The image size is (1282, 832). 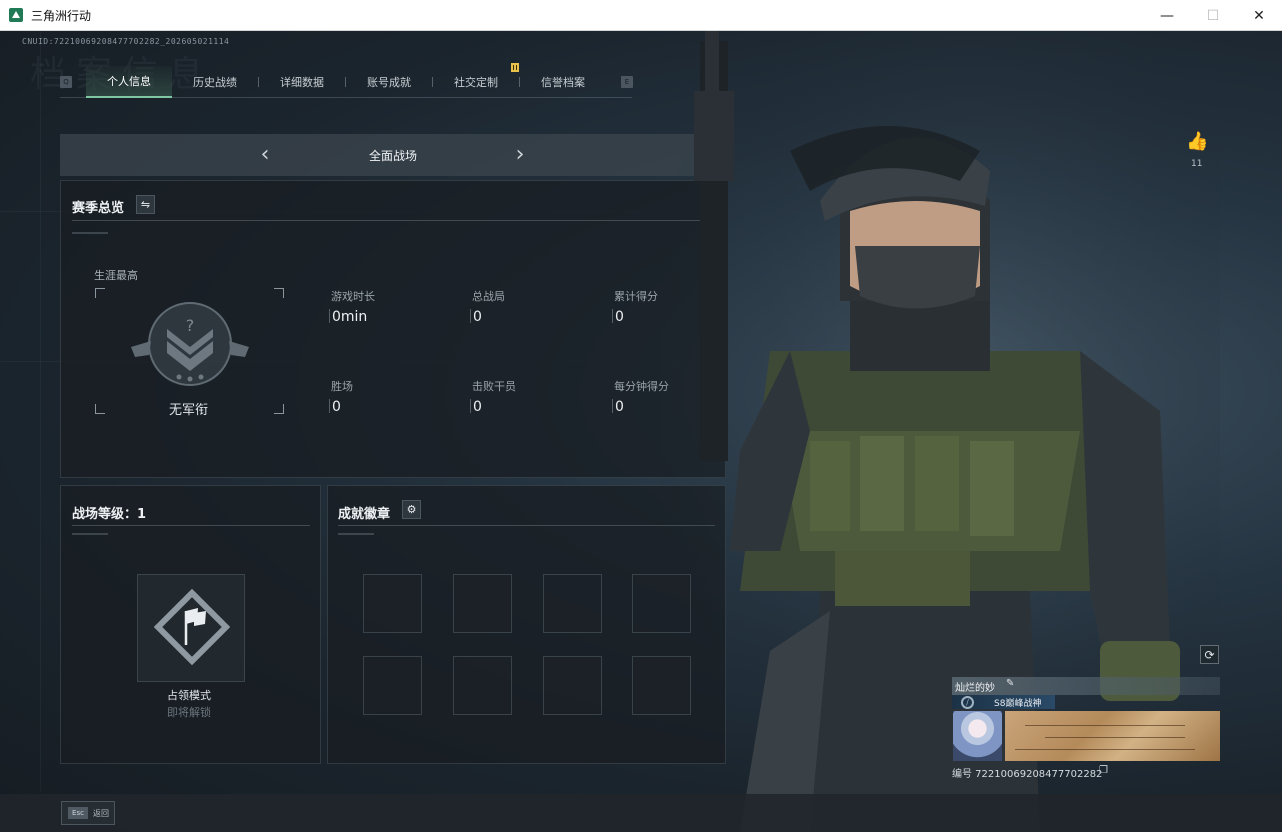 What do you see at coordinates (1197, 164) in the screenshot?
I see `like-count: 11` at bounding box center [1197, 164].